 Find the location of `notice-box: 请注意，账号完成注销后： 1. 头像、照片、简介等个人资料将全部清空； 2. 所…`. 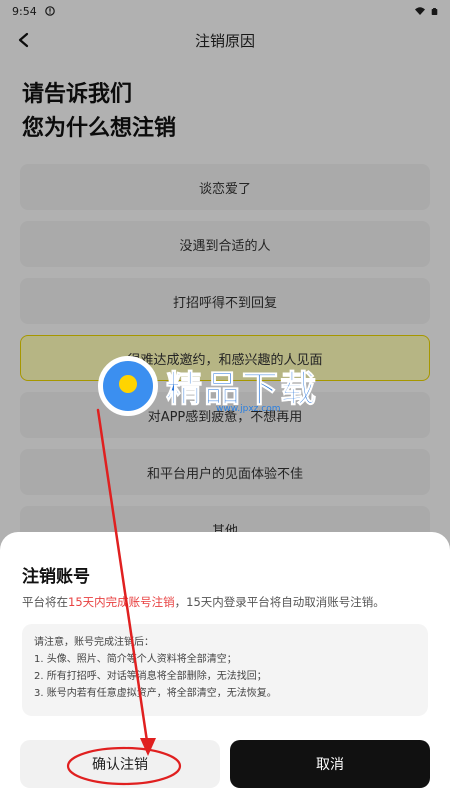

notice-box: 请注意，账号完成注销后： 1. 头像、照片、简介等个人资料将全部清空； 2. 所… is located at coordinates (225, 670).